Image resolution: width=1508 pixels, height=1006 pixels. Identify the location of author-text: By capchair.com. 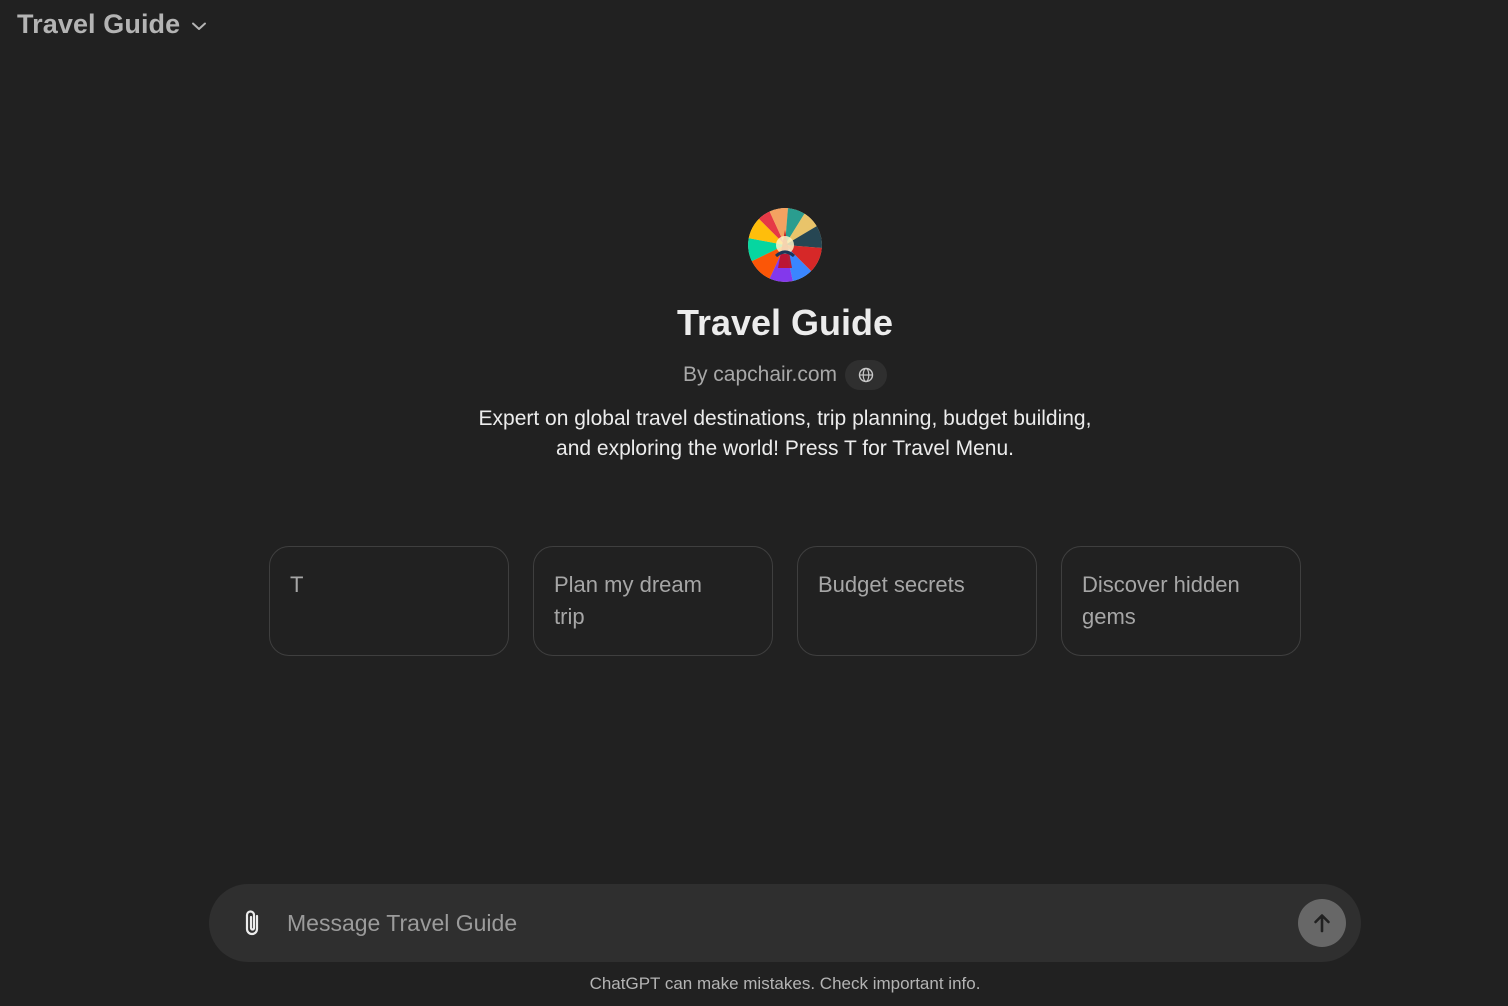
(760, 374).